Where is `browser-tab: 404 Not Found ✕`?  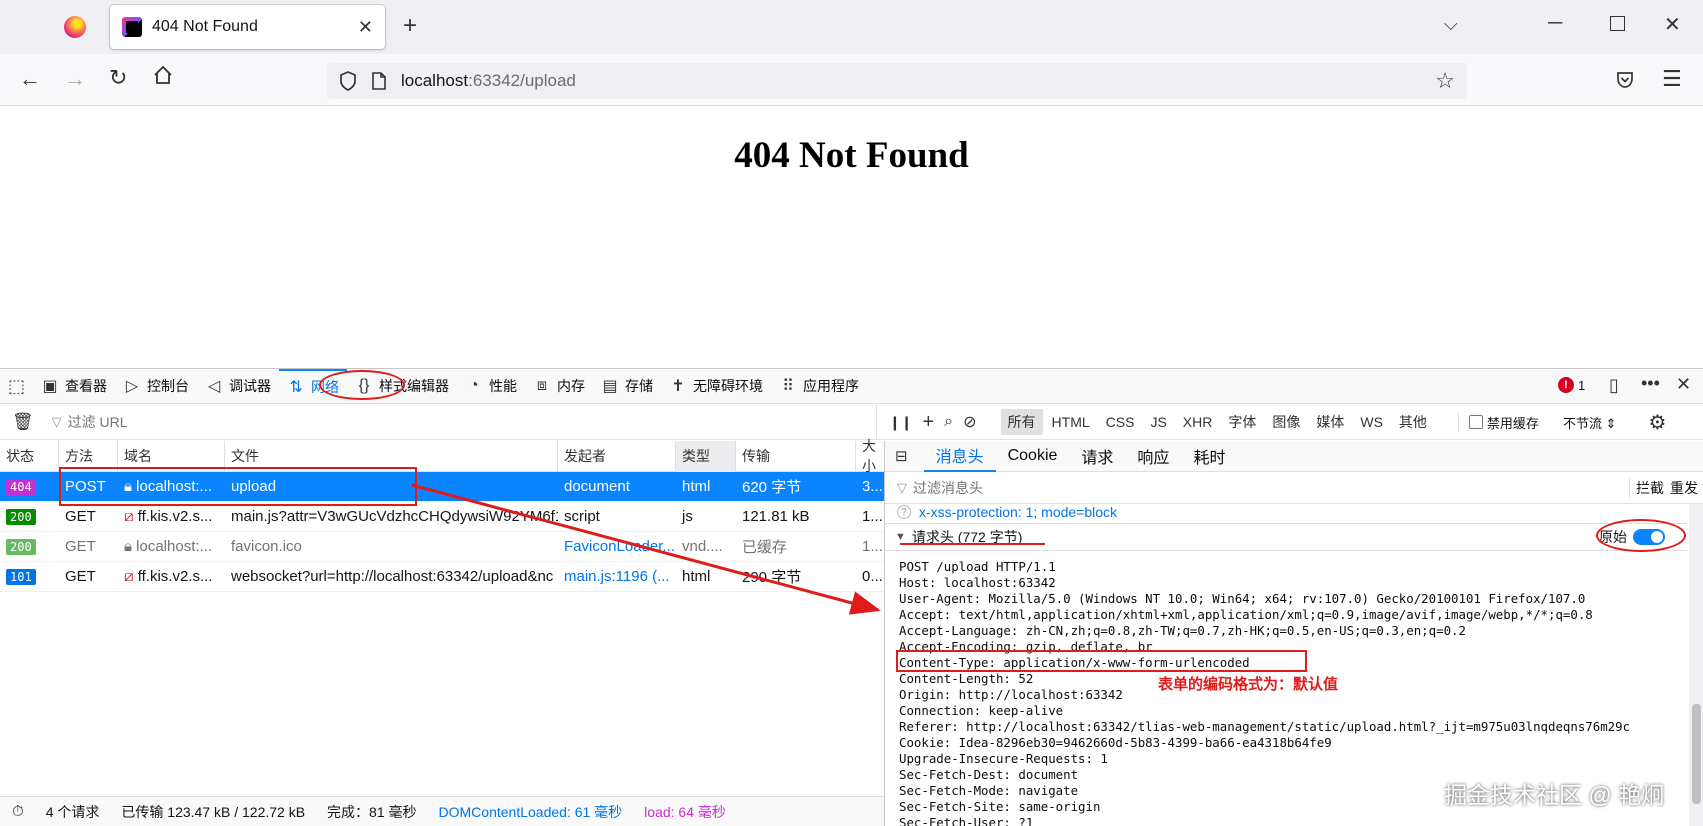 browser-tab: 404 Not Found ✕ is located at coordinates (247, 27).